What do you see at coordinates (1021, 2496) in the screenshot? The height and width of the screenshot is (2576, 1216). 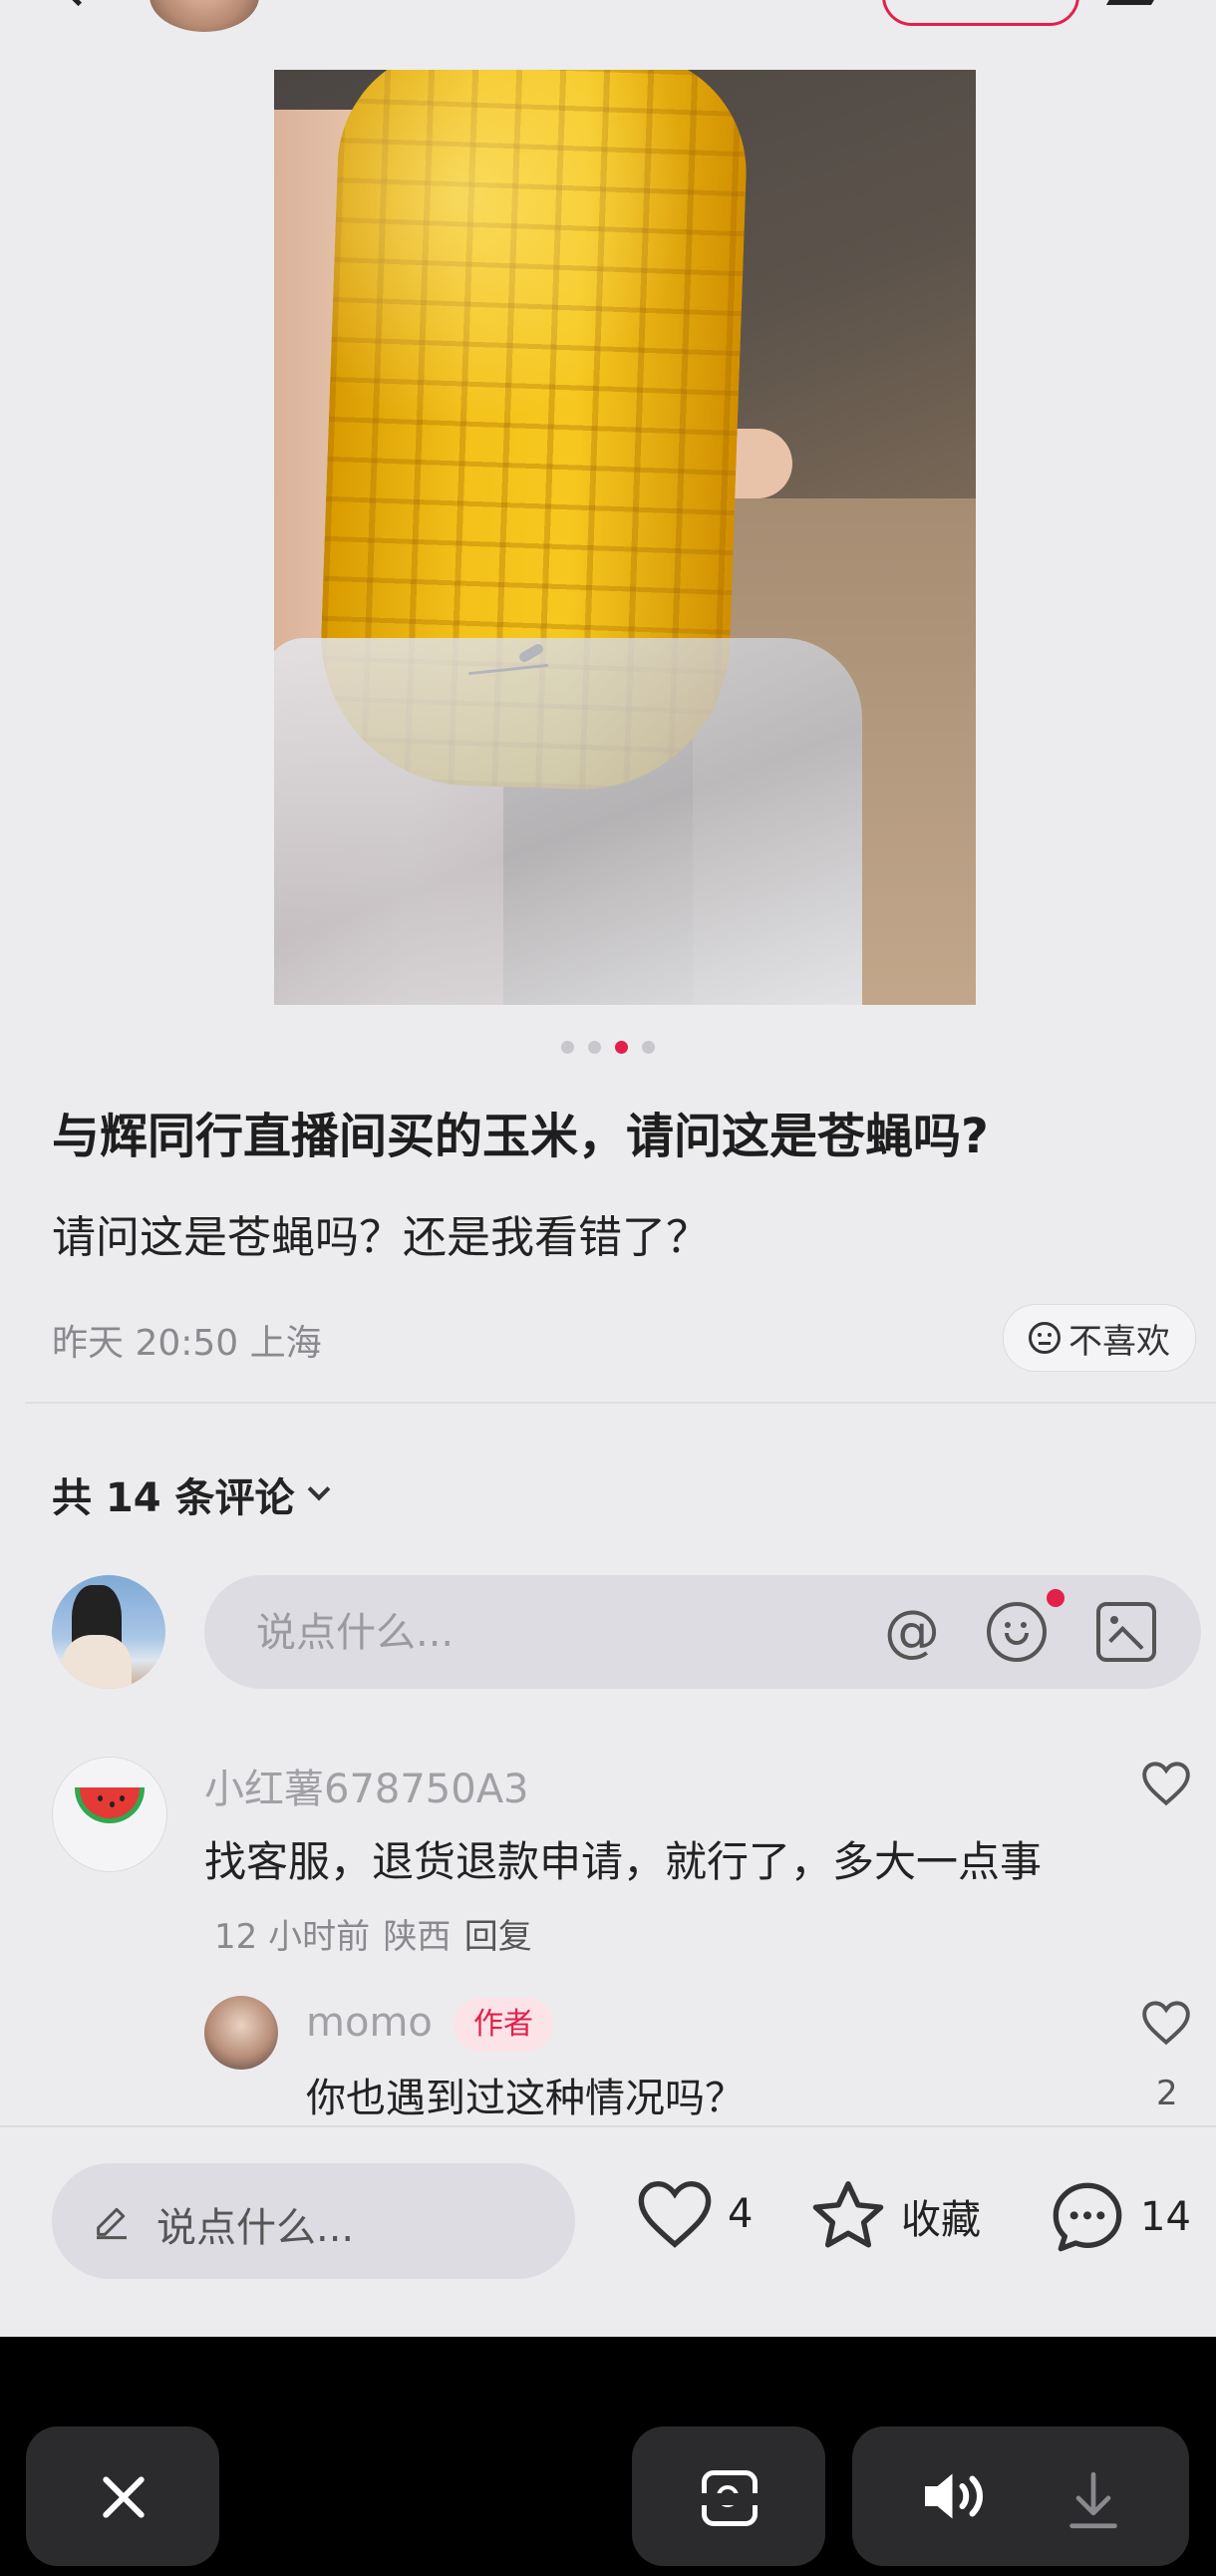 I see `media-controls` at bounding box center [1021, 2496].